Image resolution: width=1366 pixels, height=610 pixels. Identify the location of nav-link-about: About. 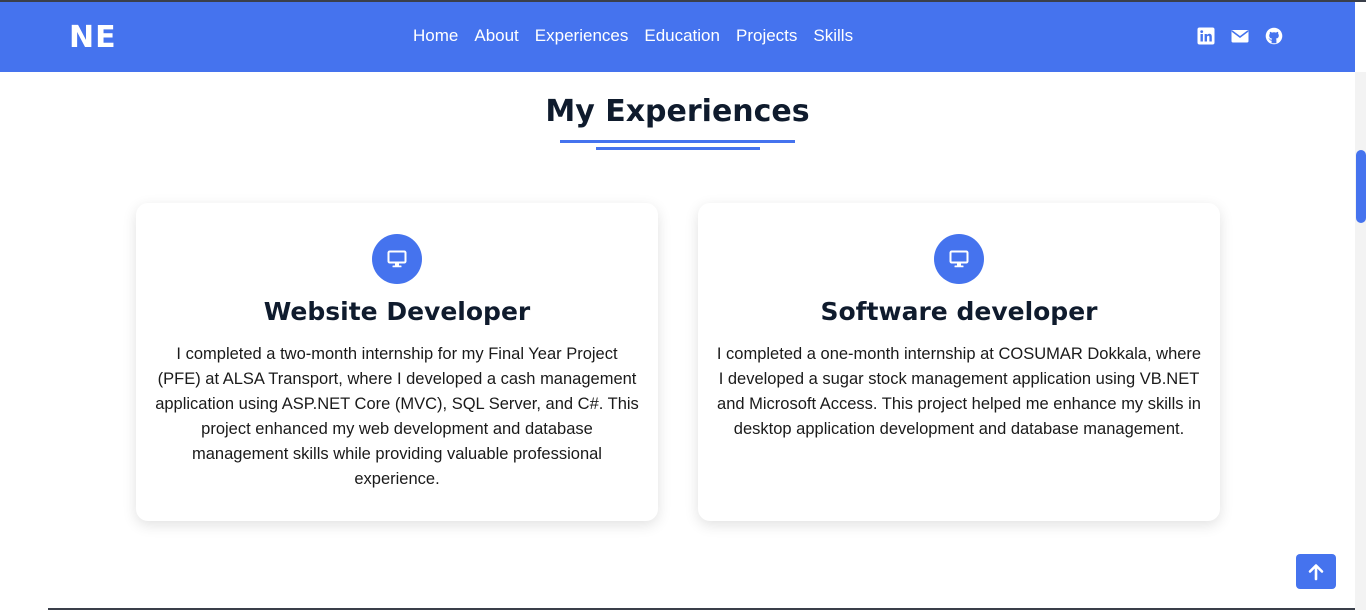
(496, 36).